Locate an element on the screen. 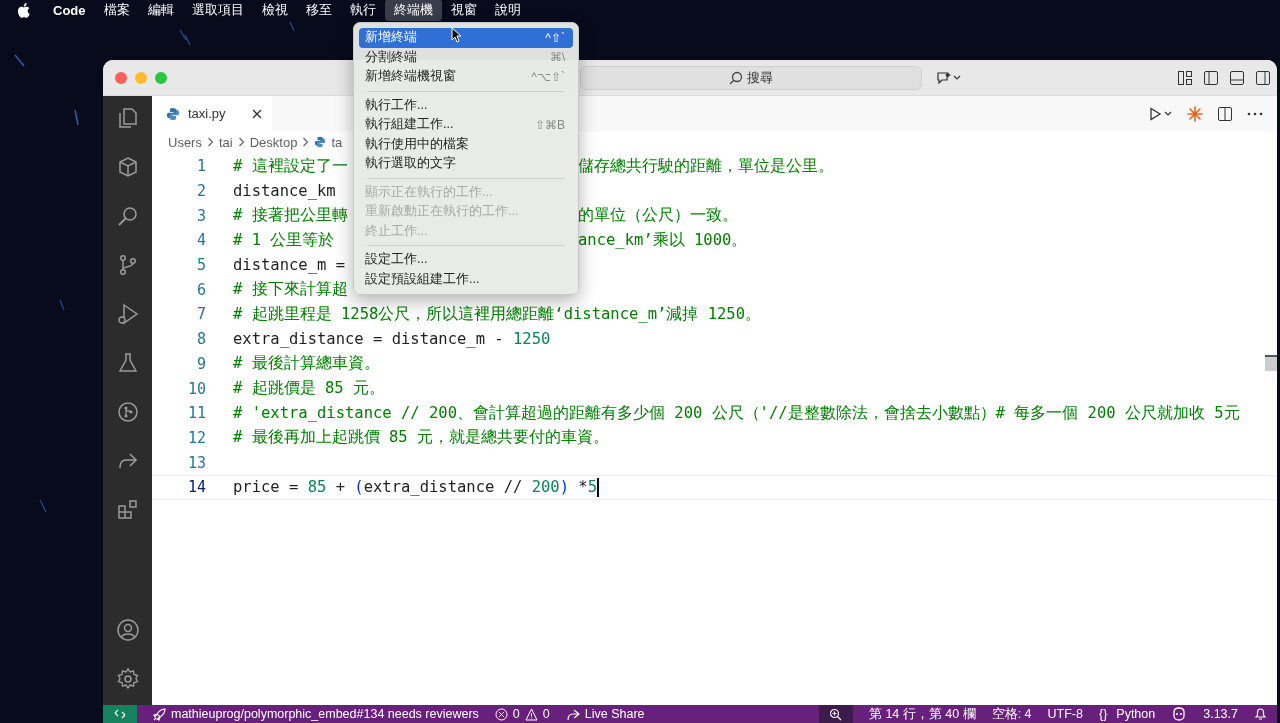 The height and width of the screenshot is (723, 1280). code-line: # 接下來計算超 is located at coordinates (290, 290).